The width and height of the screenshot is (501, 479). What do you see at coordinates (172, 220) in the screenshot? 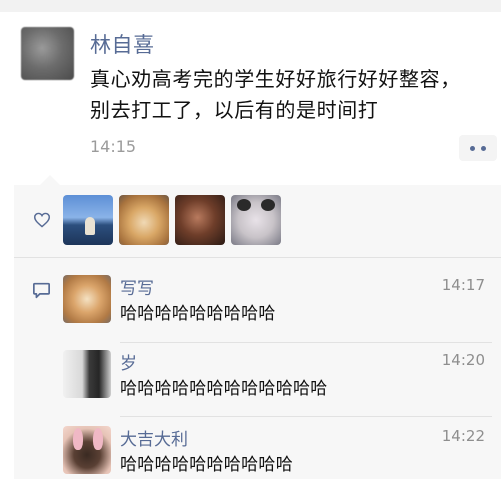
I see `liker-avatar-list` at bounding box center [172, 220].